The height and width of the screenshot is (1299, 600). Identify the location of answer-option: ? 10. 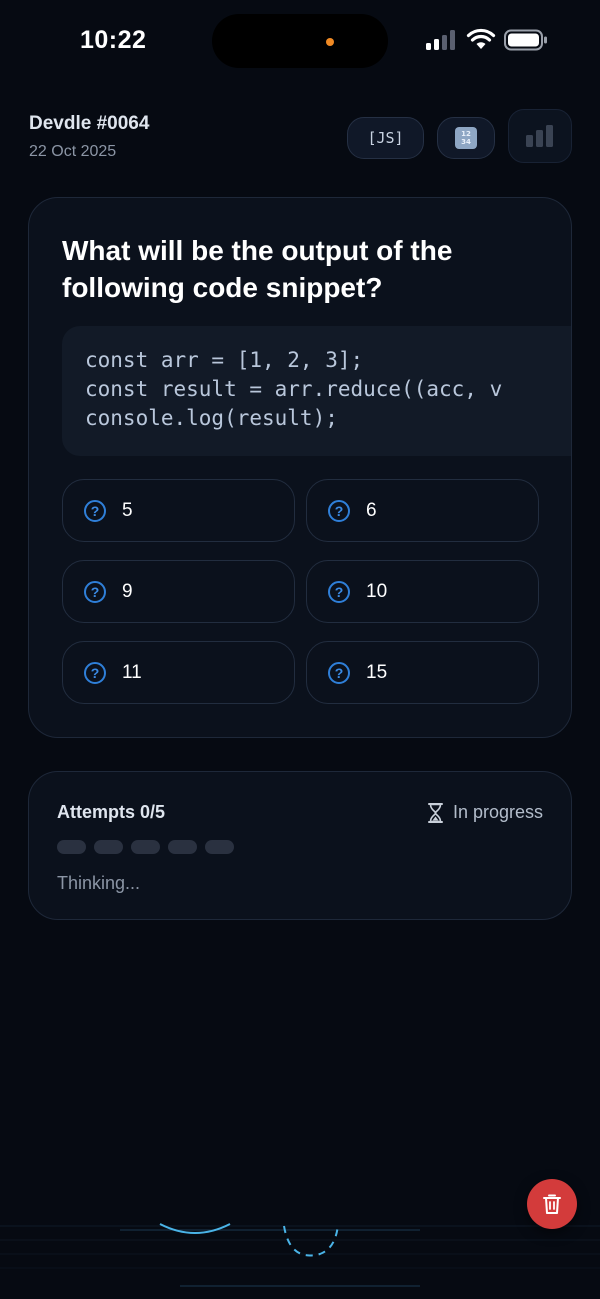
(422, 591).